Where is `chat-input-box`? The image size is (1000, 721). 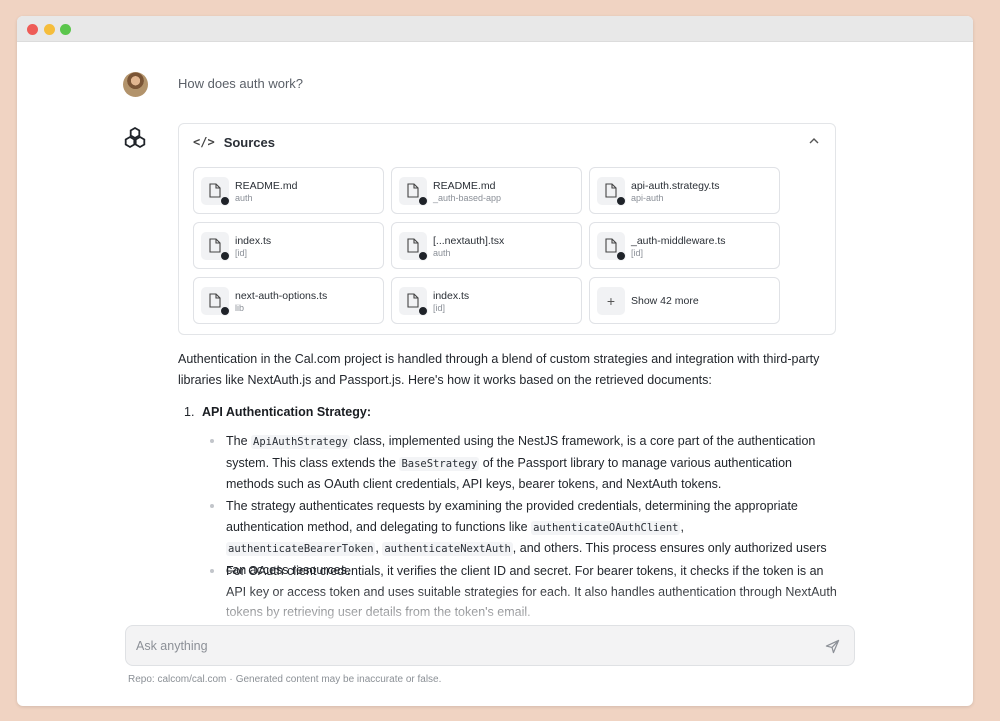 chat-input-box is located at coordinates (490, 645).